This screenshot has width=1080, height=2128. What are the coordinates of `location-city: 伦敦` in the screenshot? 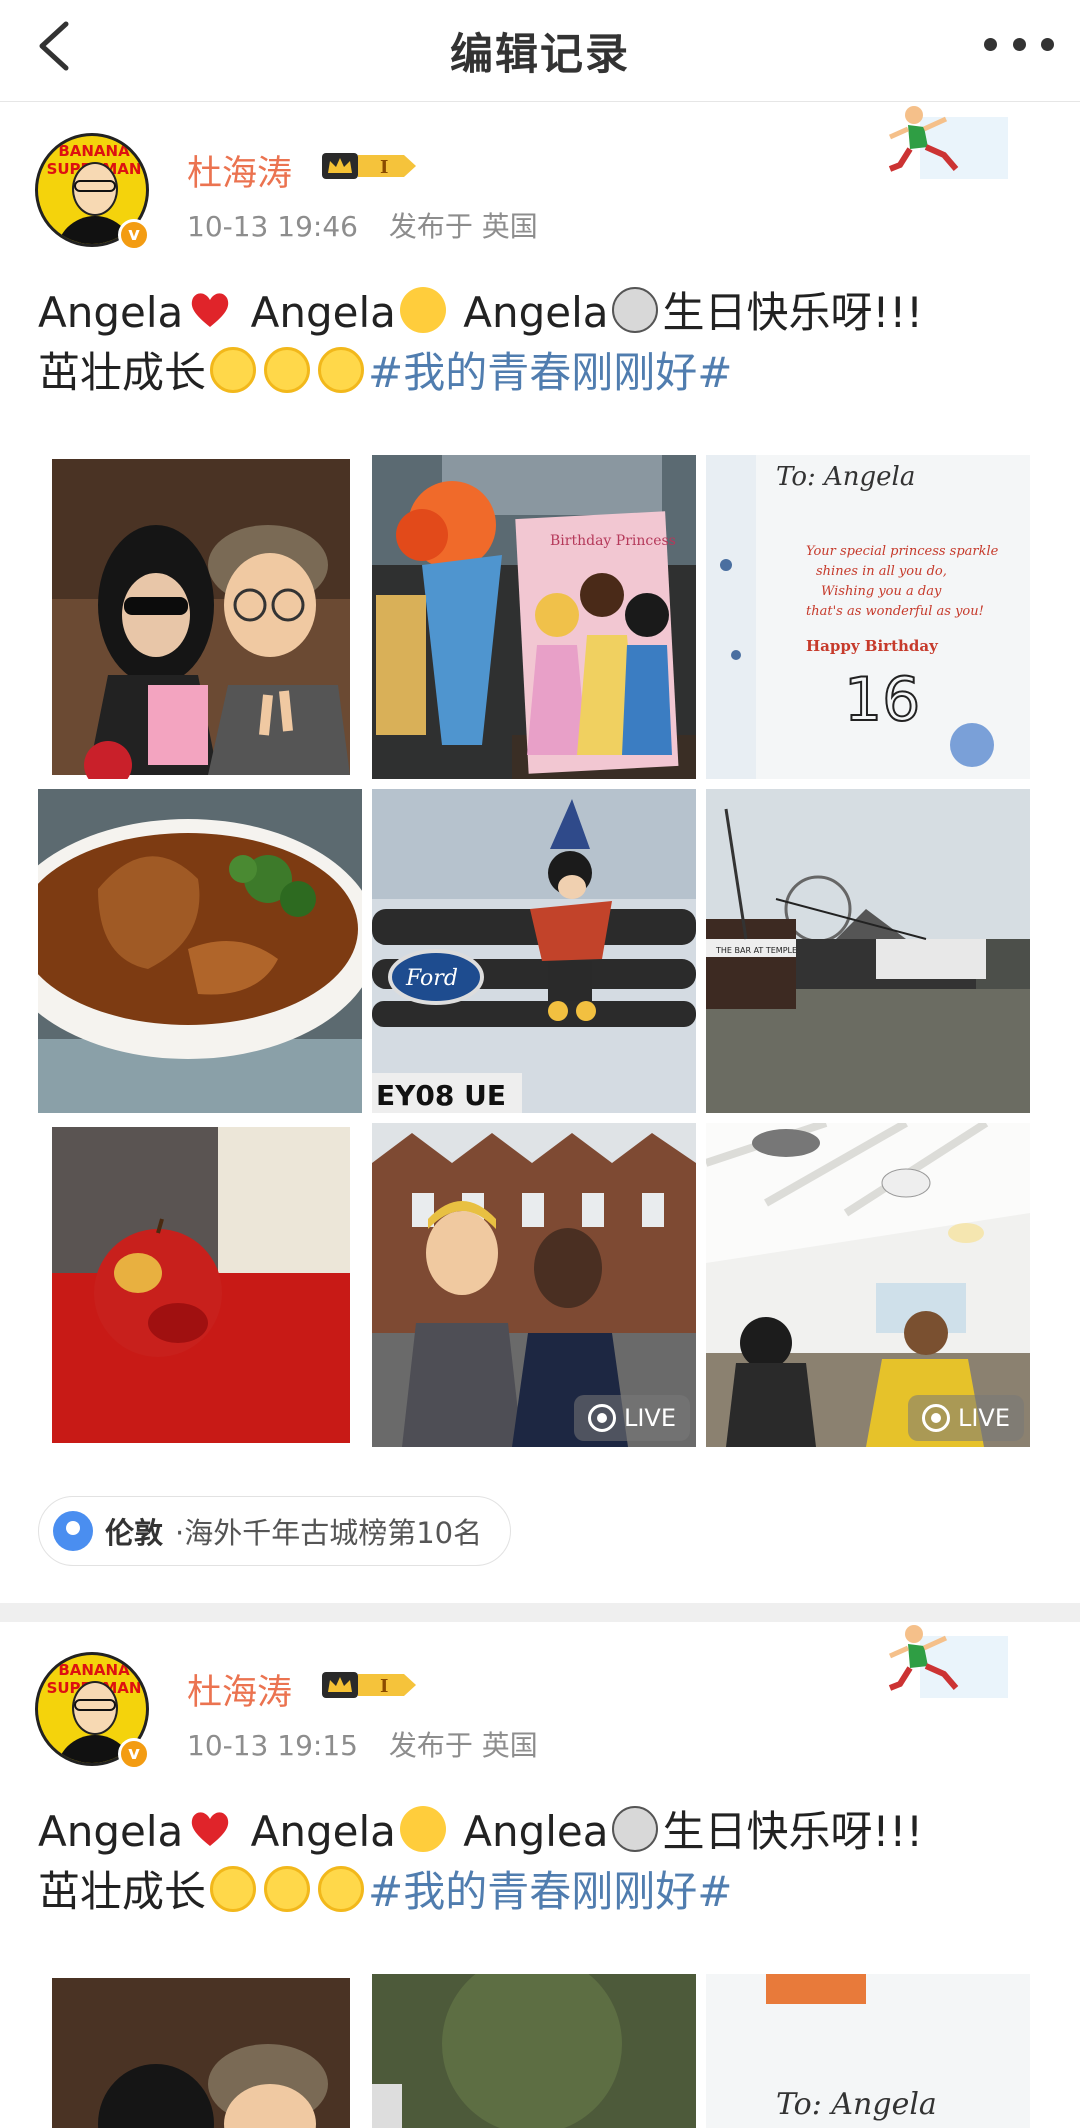 It's located at (134, 1533).